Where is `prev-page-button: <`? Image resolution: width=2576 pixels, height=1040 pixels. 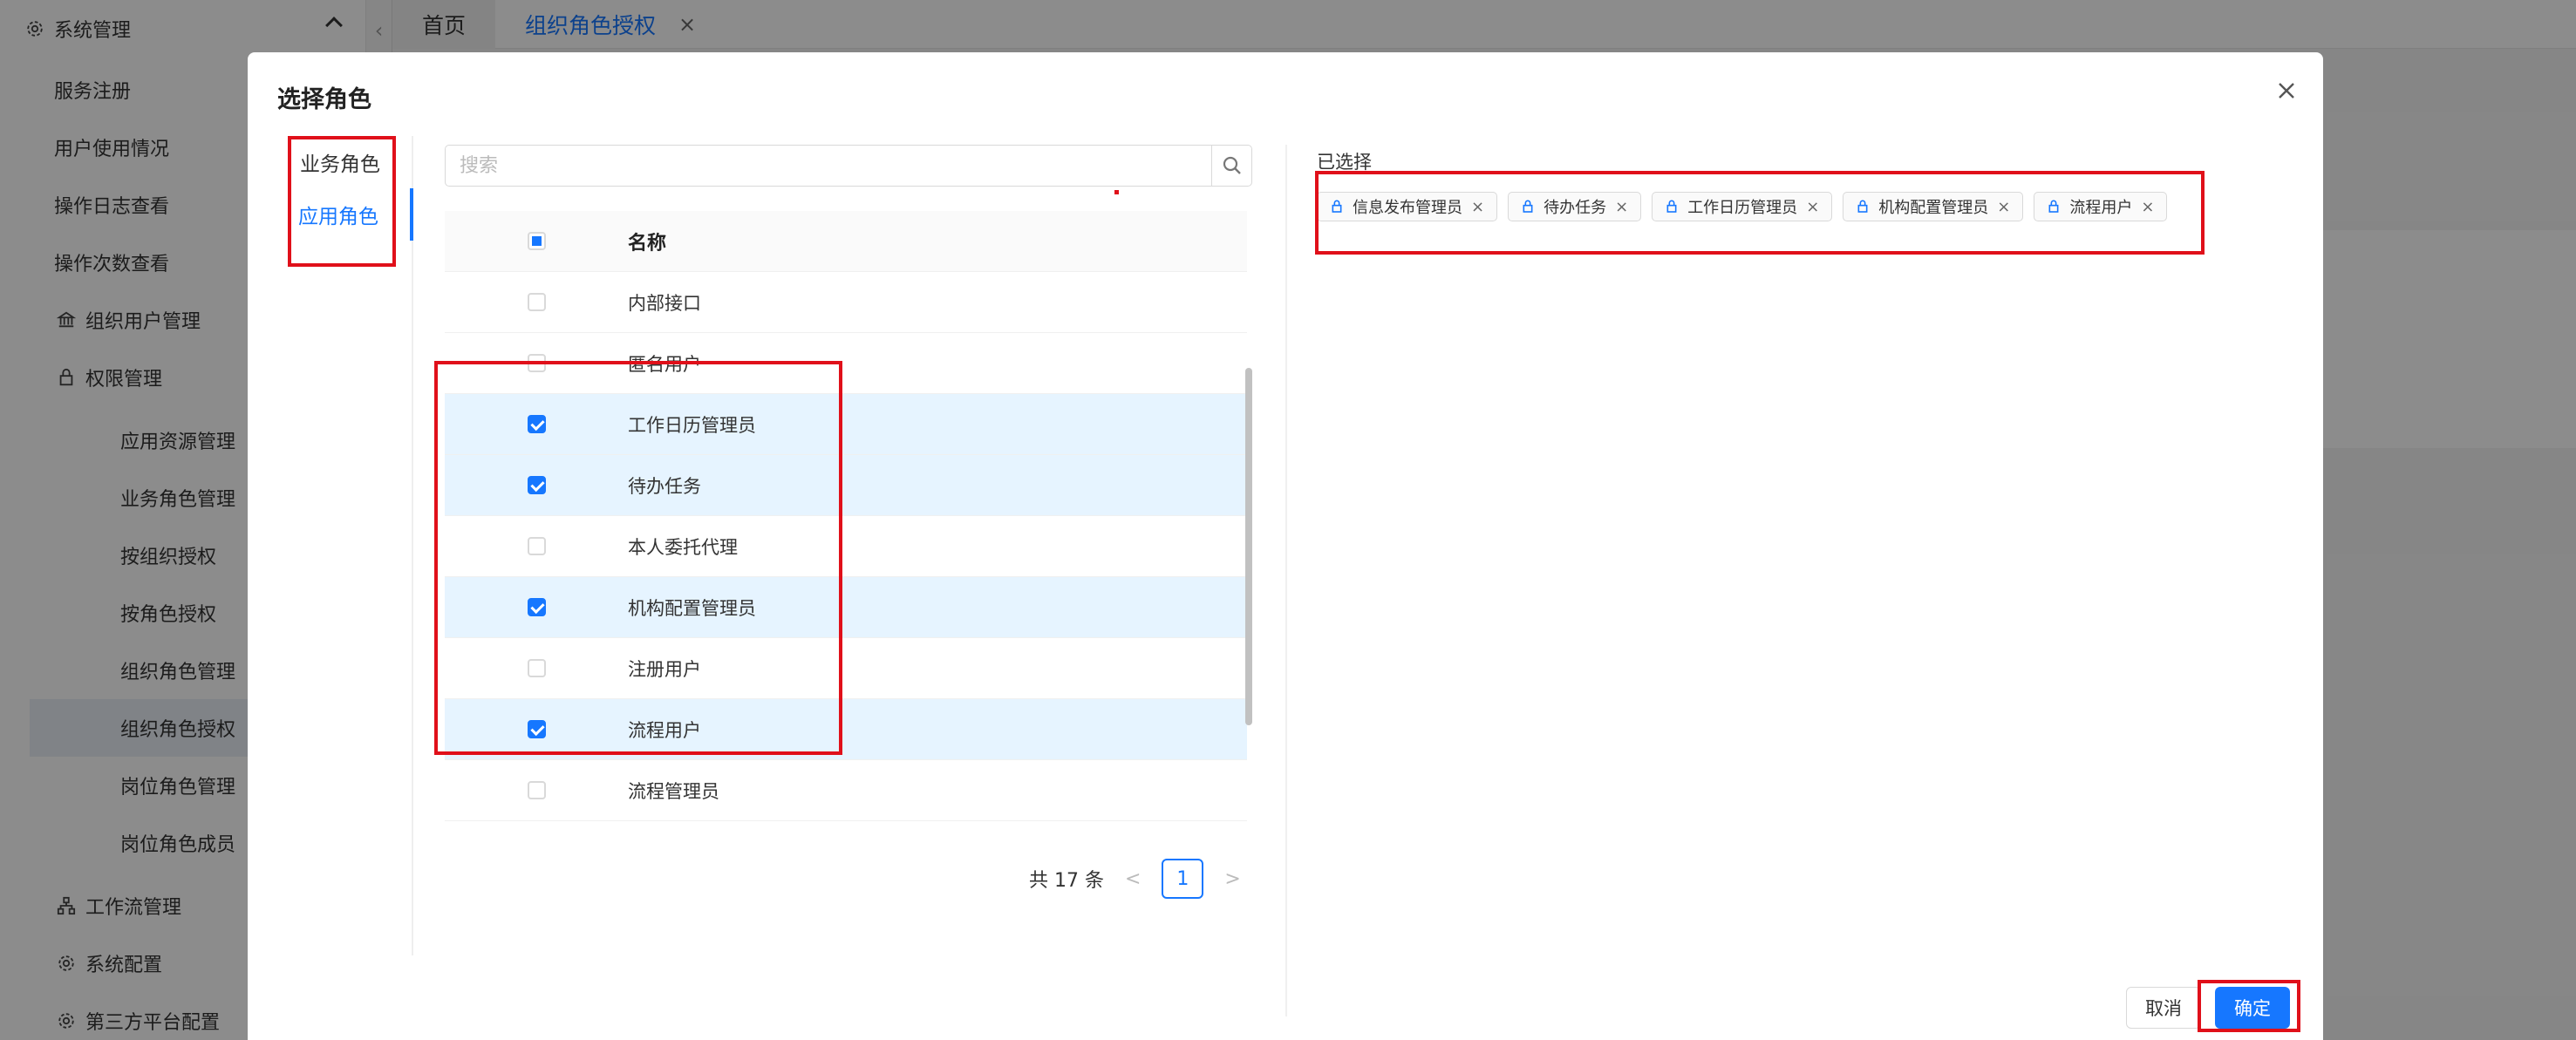 prev-page-button: < is located at coordinates (1133, 879).